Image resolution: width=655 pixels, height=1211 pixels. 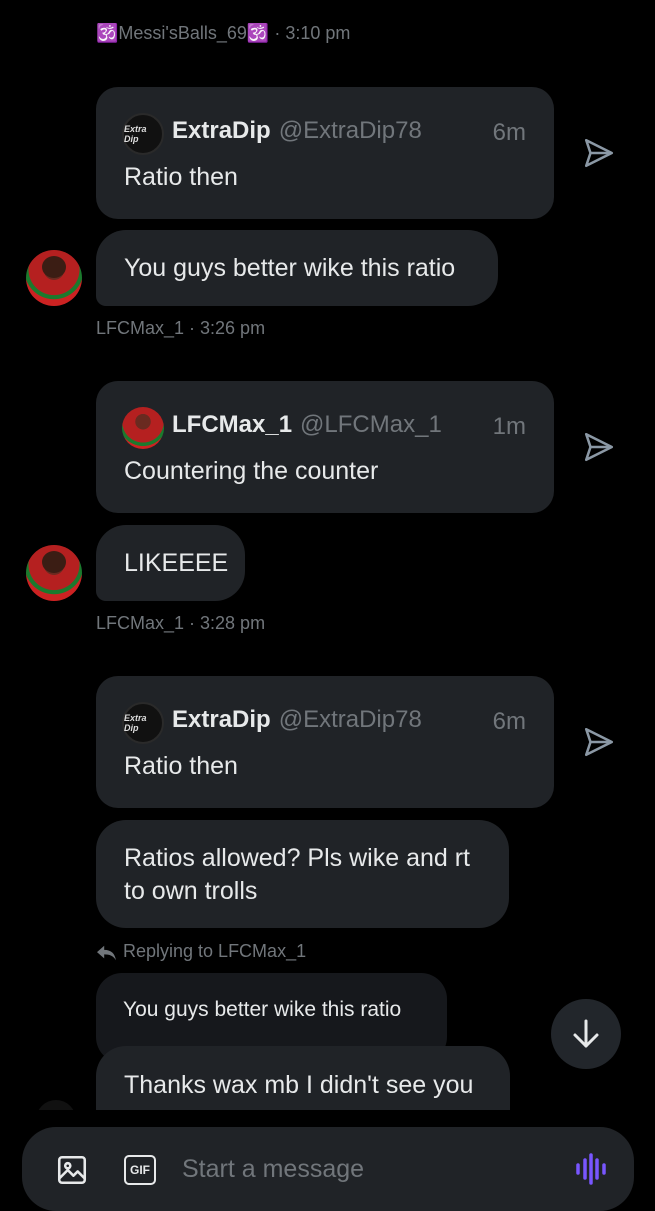 I want to click on post-author-handle: @LFCMax_1, so click(x=371, y=424).